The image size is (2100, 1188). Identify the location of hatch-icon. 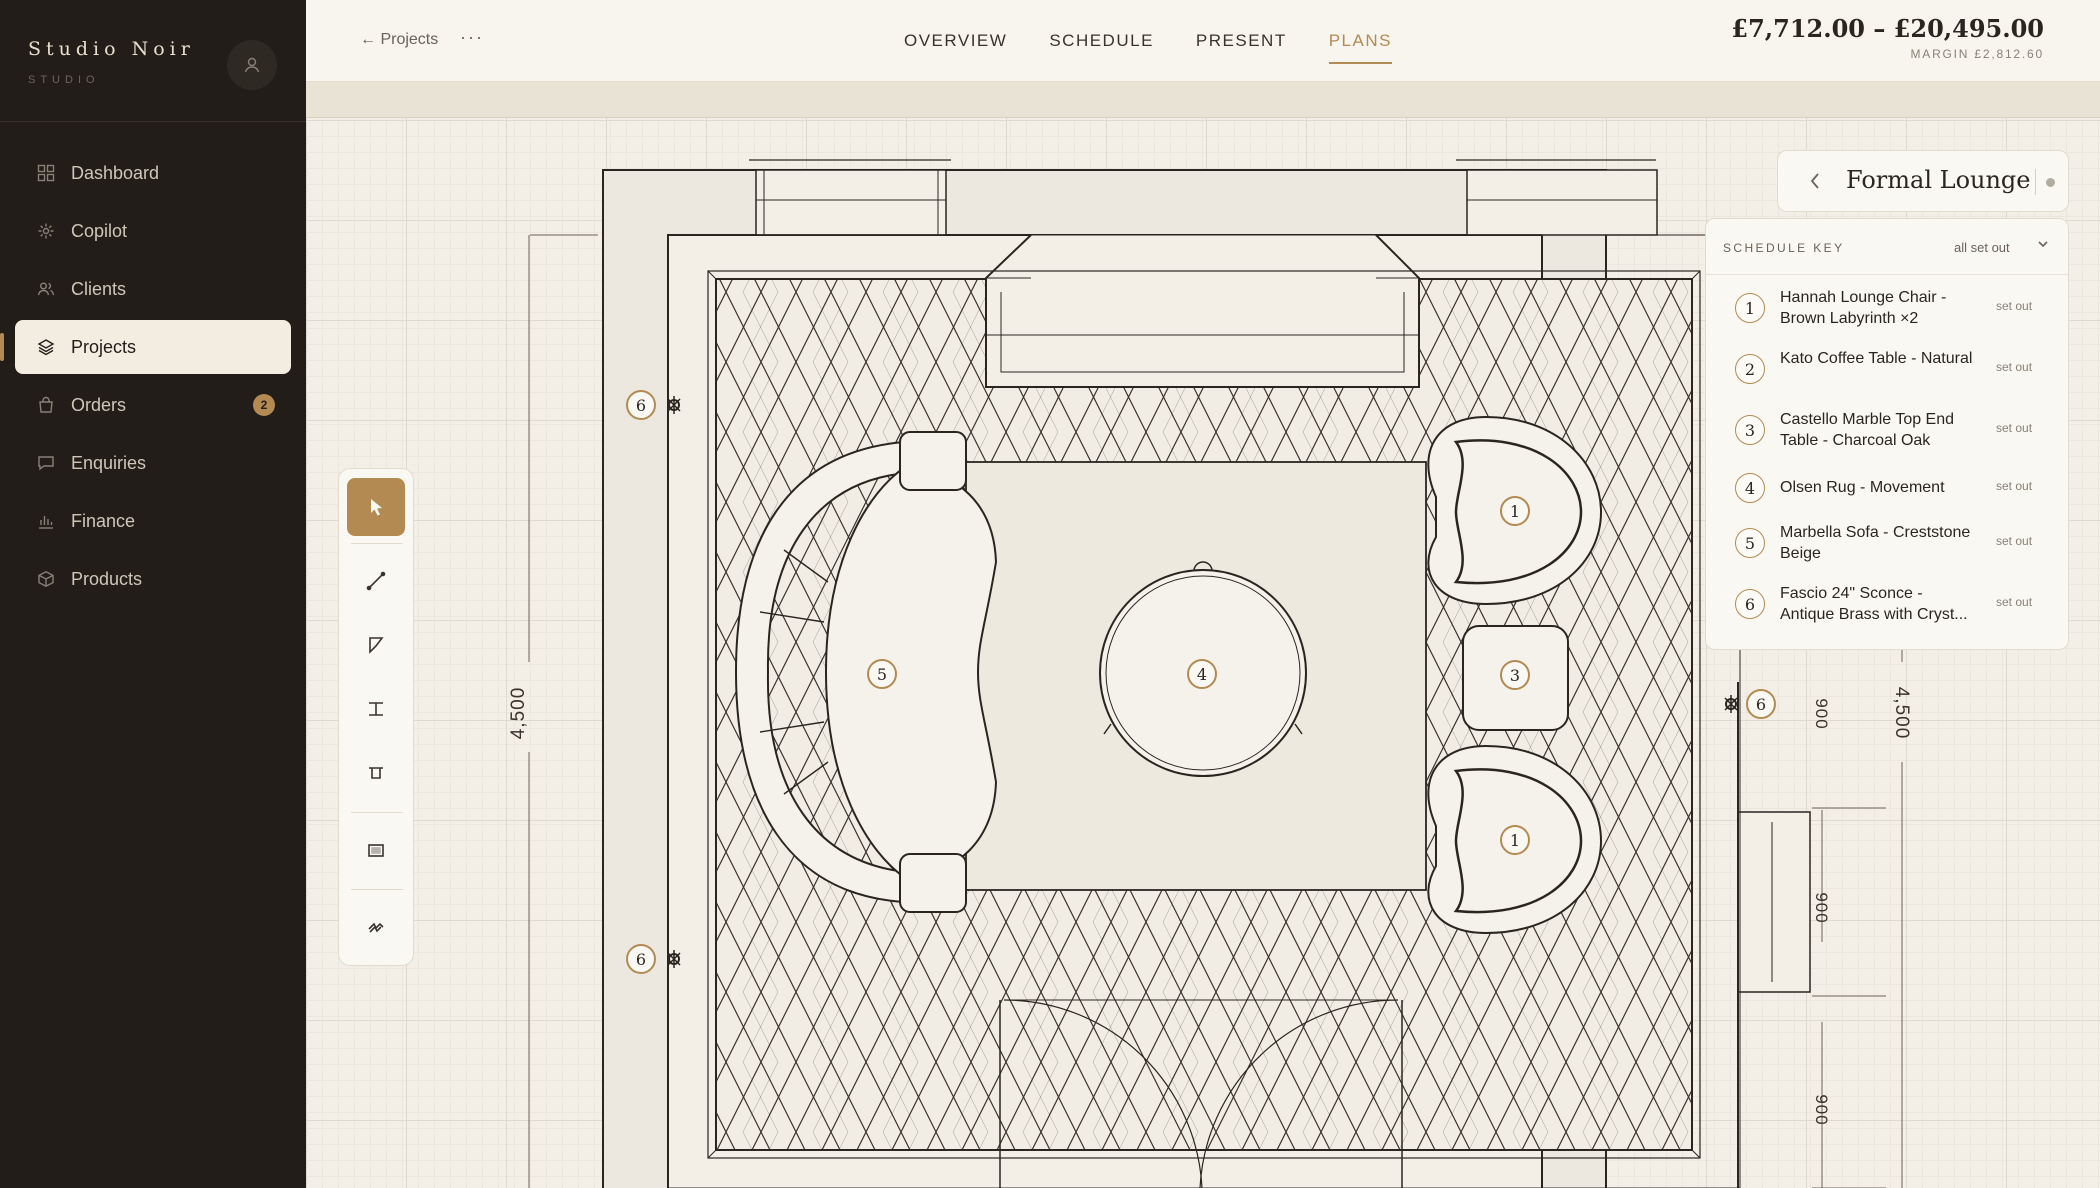
(376, 927).